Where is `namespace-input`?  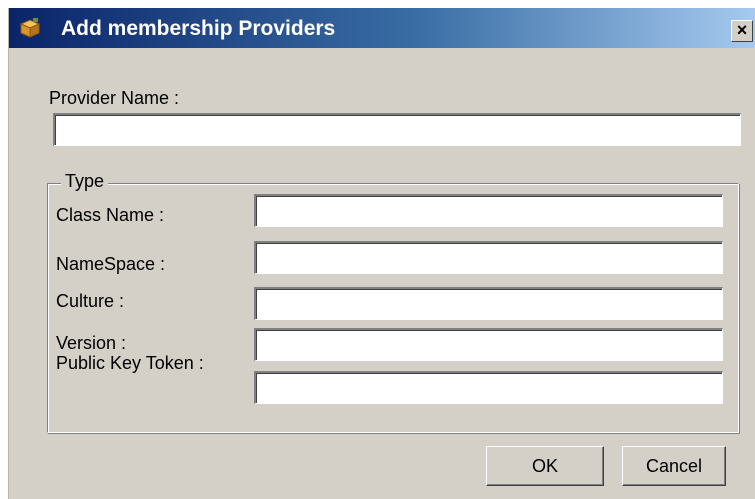
namespace-input is located at coordinates (488, 257).